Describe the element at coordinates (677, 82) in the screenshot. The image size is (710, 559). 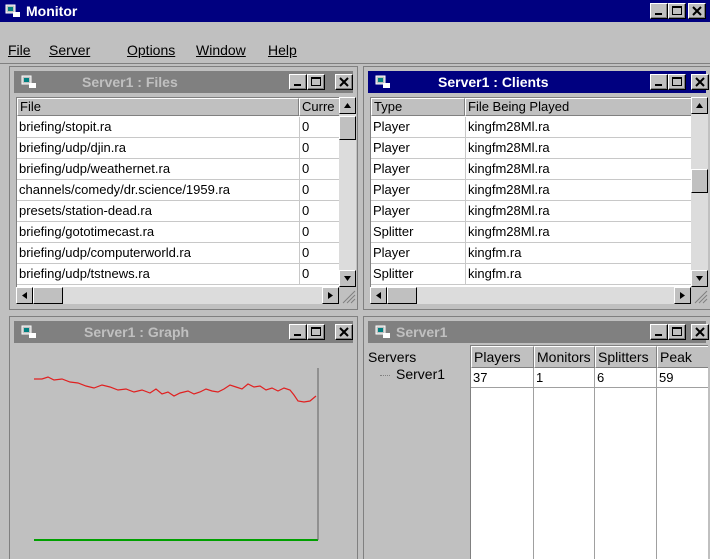
I see `clients-maximize-button` at that location.